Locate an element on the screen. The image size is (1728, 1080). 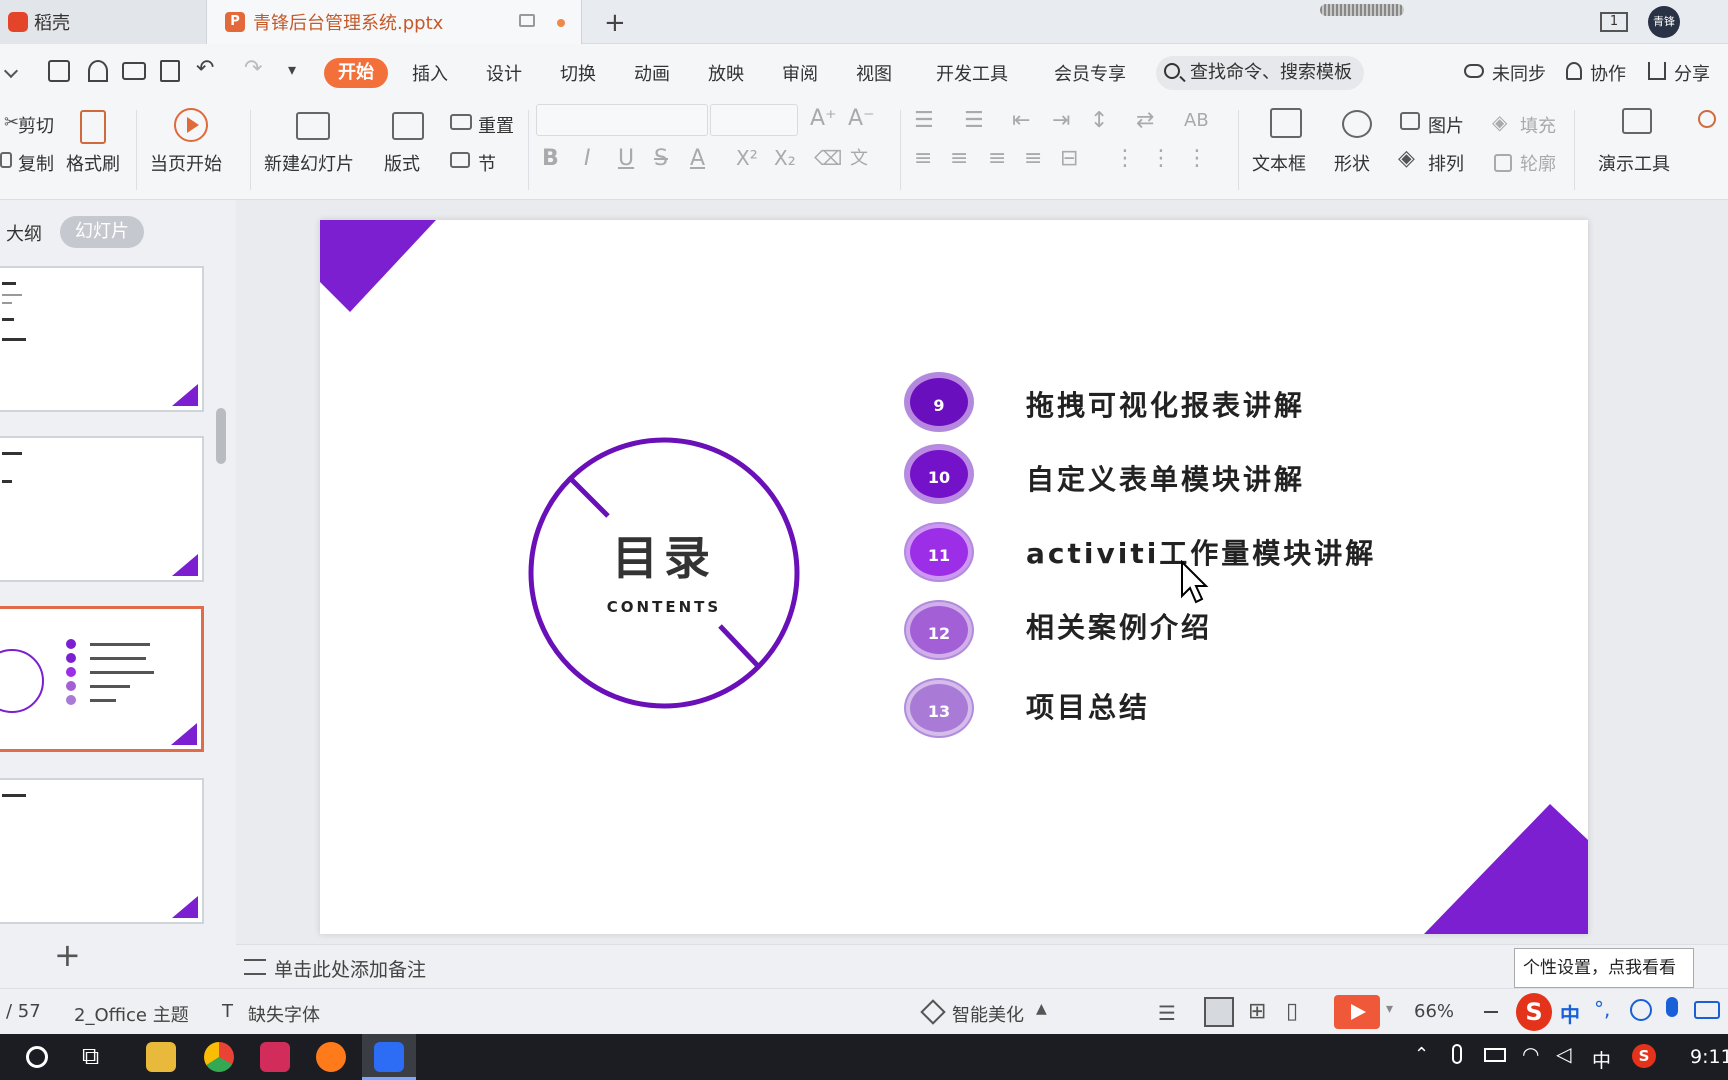
user-avatar: 青锋 is located at coordinates (1664, 22).